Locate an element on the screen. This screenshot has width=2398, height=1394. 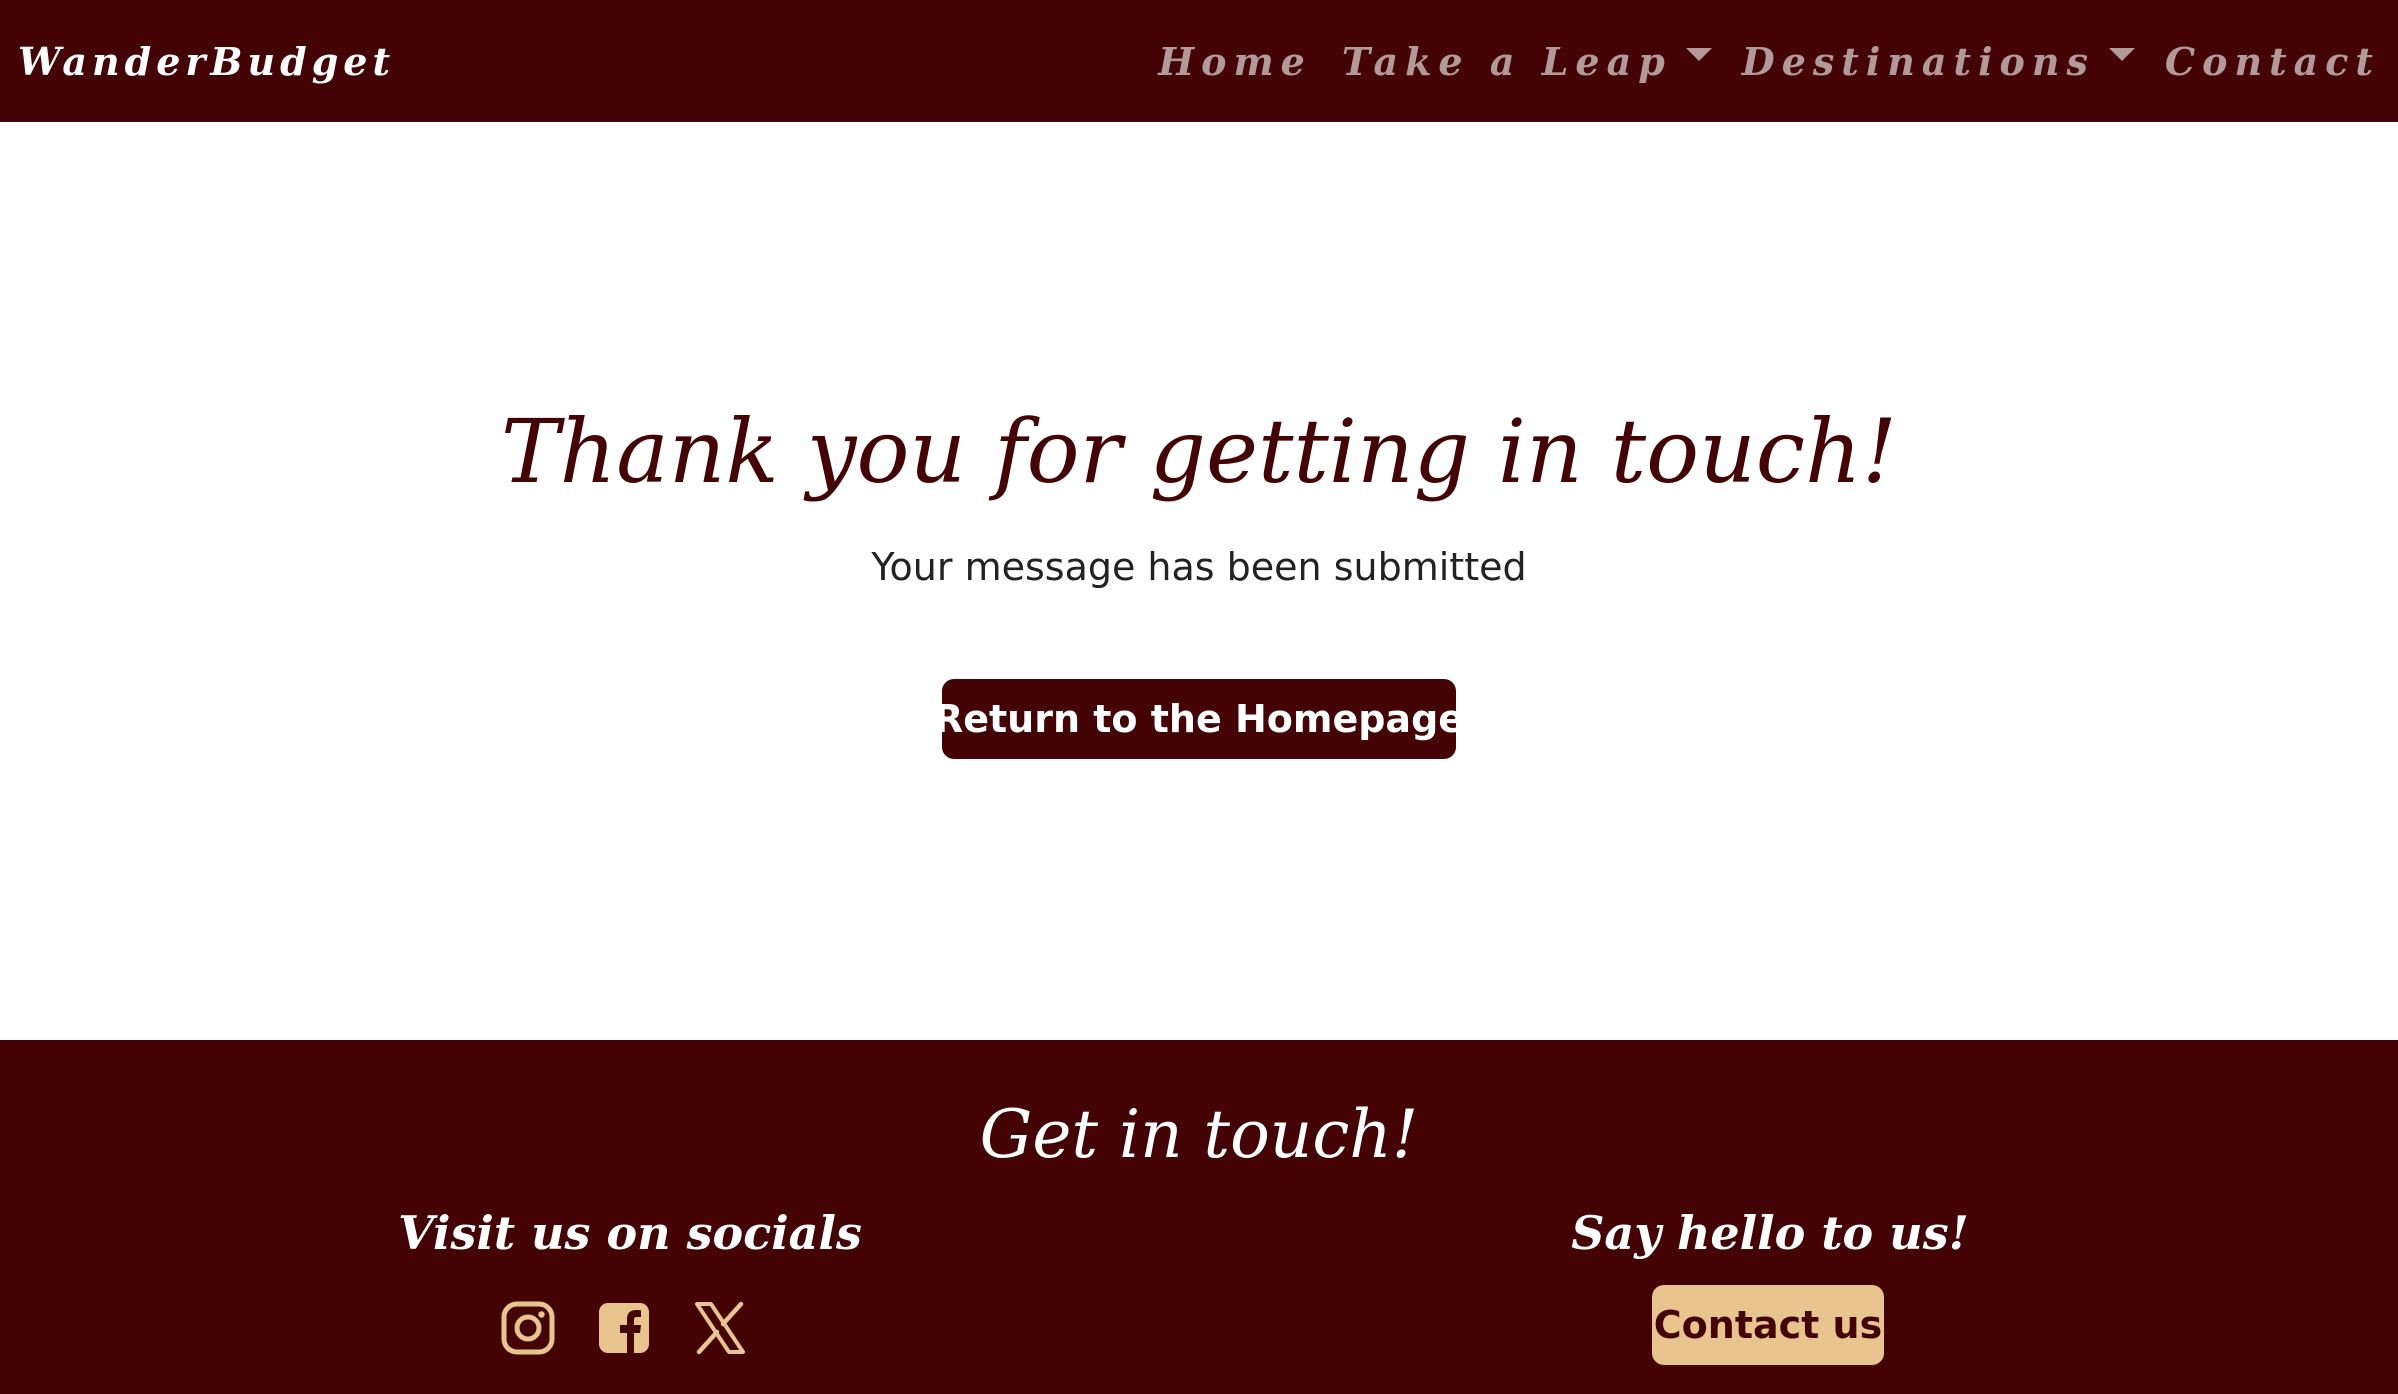
nav-contact-label: Contact is located at coordinates (2272, 61).